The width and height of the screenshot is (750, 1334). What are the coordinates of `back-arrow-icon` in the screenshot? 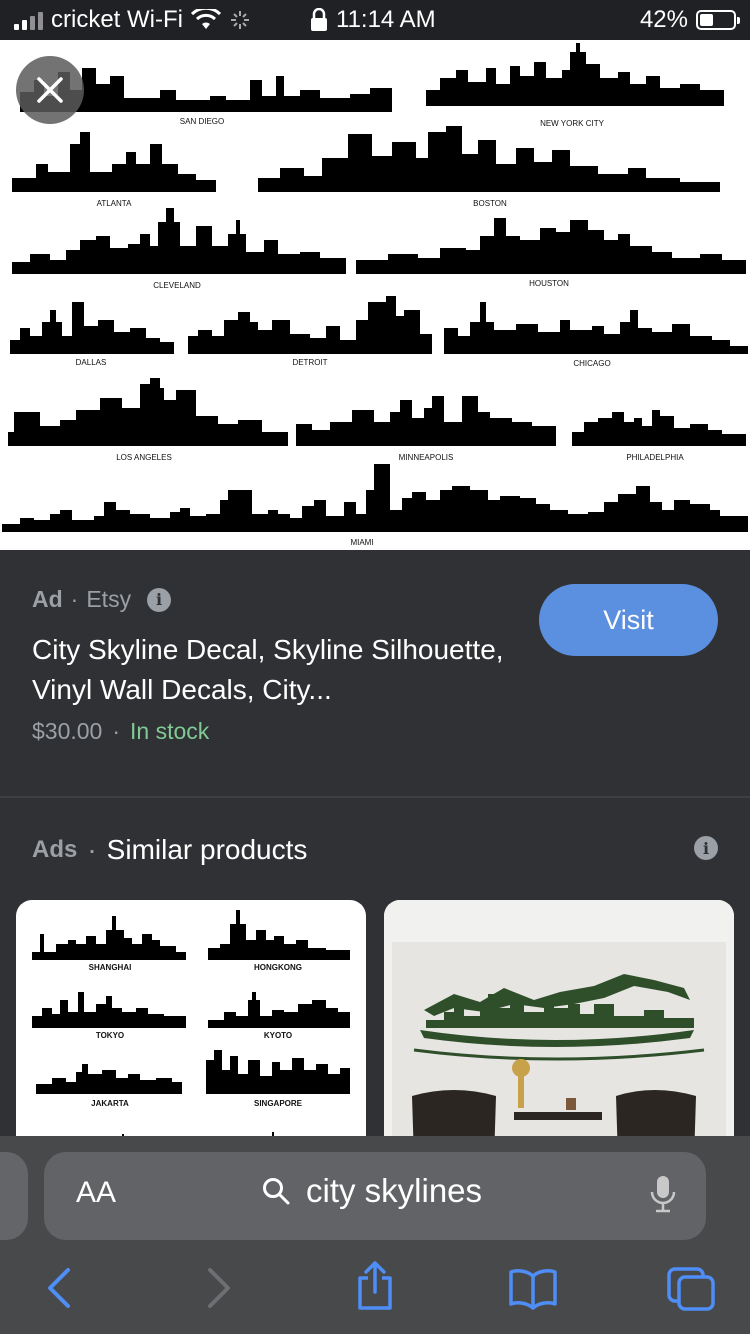 It's located at (59, 1288).